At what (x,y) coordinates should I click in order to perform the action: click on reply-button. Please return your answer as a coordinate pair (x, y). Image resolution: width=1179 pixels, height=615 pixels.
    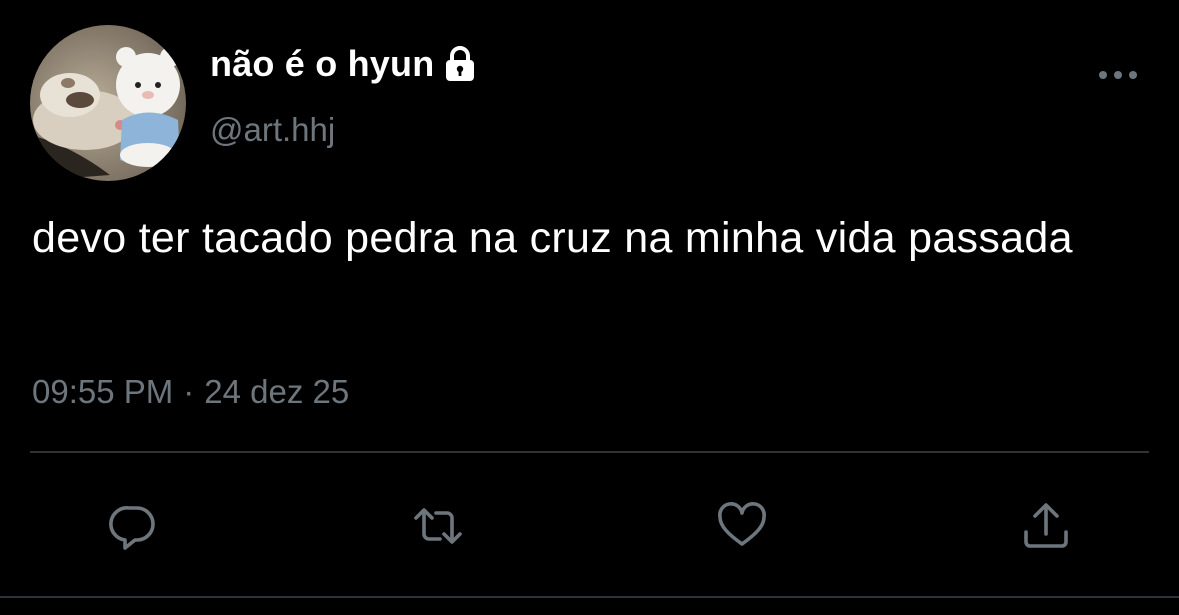
    Looking at the image, I should click on (133, 526).